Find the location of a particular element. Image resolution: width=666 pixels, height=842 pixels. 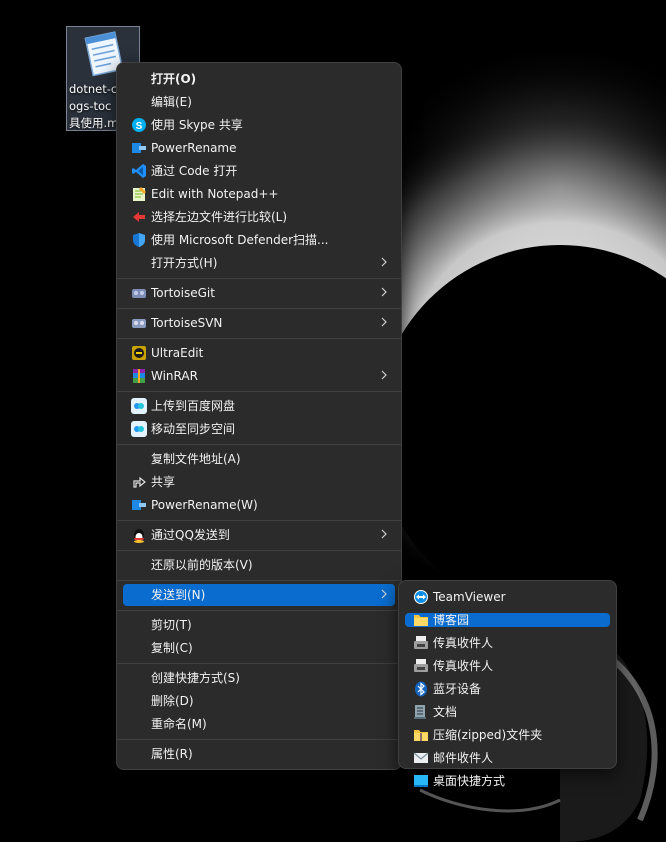

menu-item-label: 移动至同步空间 is located at coordinates (193, 429).